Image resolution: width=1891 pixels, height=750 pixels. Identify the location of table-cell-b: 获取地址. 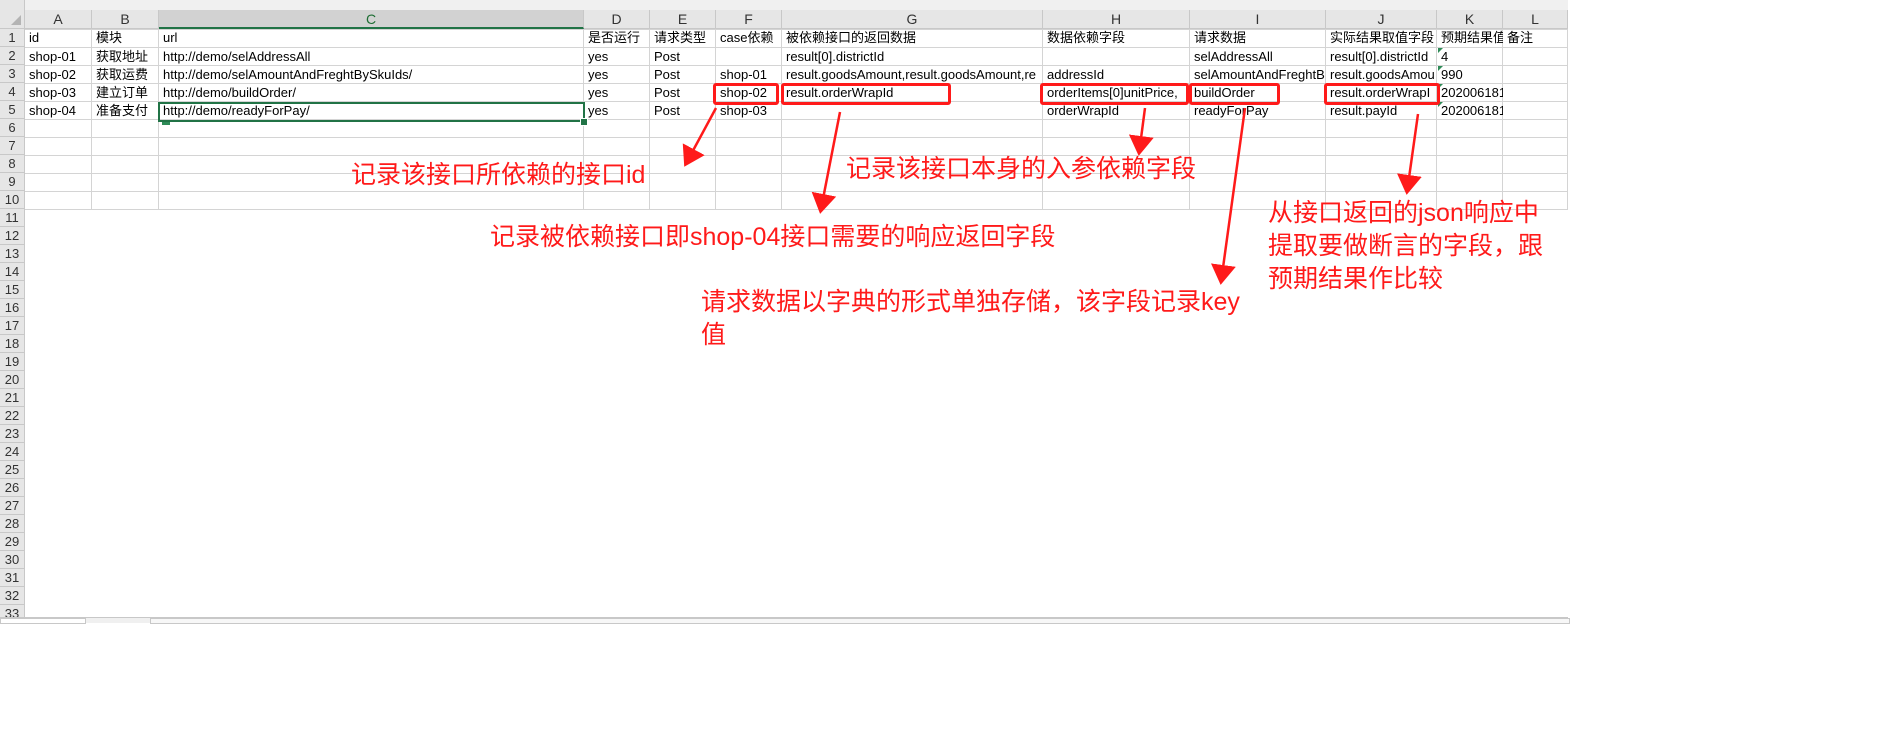
(125, 57).